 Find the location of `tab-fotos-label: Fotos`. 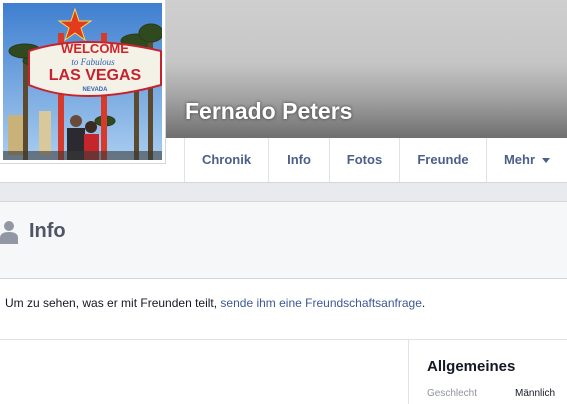

tab-fotos-label: Fotos is located at coordinates (364, 159).